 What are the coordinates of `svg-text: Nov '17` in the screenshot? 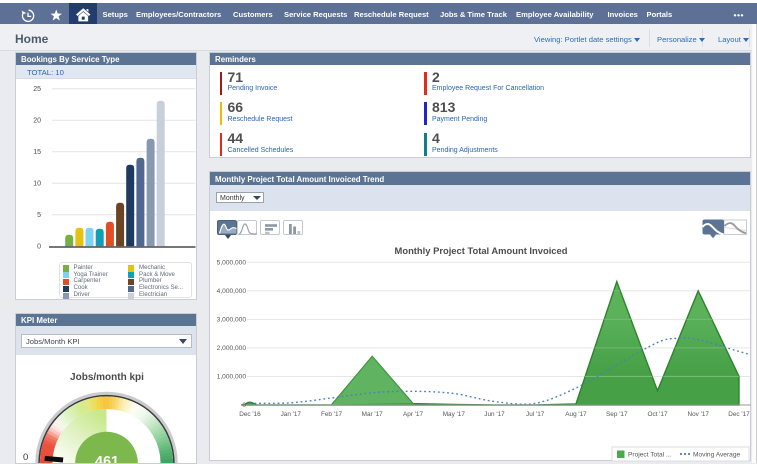 It's located at (698, 414).